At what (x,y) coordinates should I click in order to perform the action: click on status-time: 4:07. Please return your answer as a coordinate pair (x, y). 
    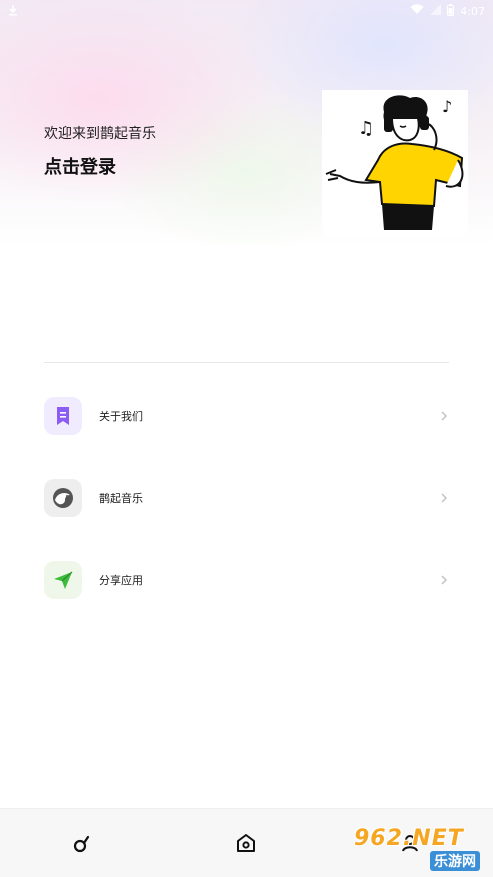
    Looking at the image, I should click on (472, 11).